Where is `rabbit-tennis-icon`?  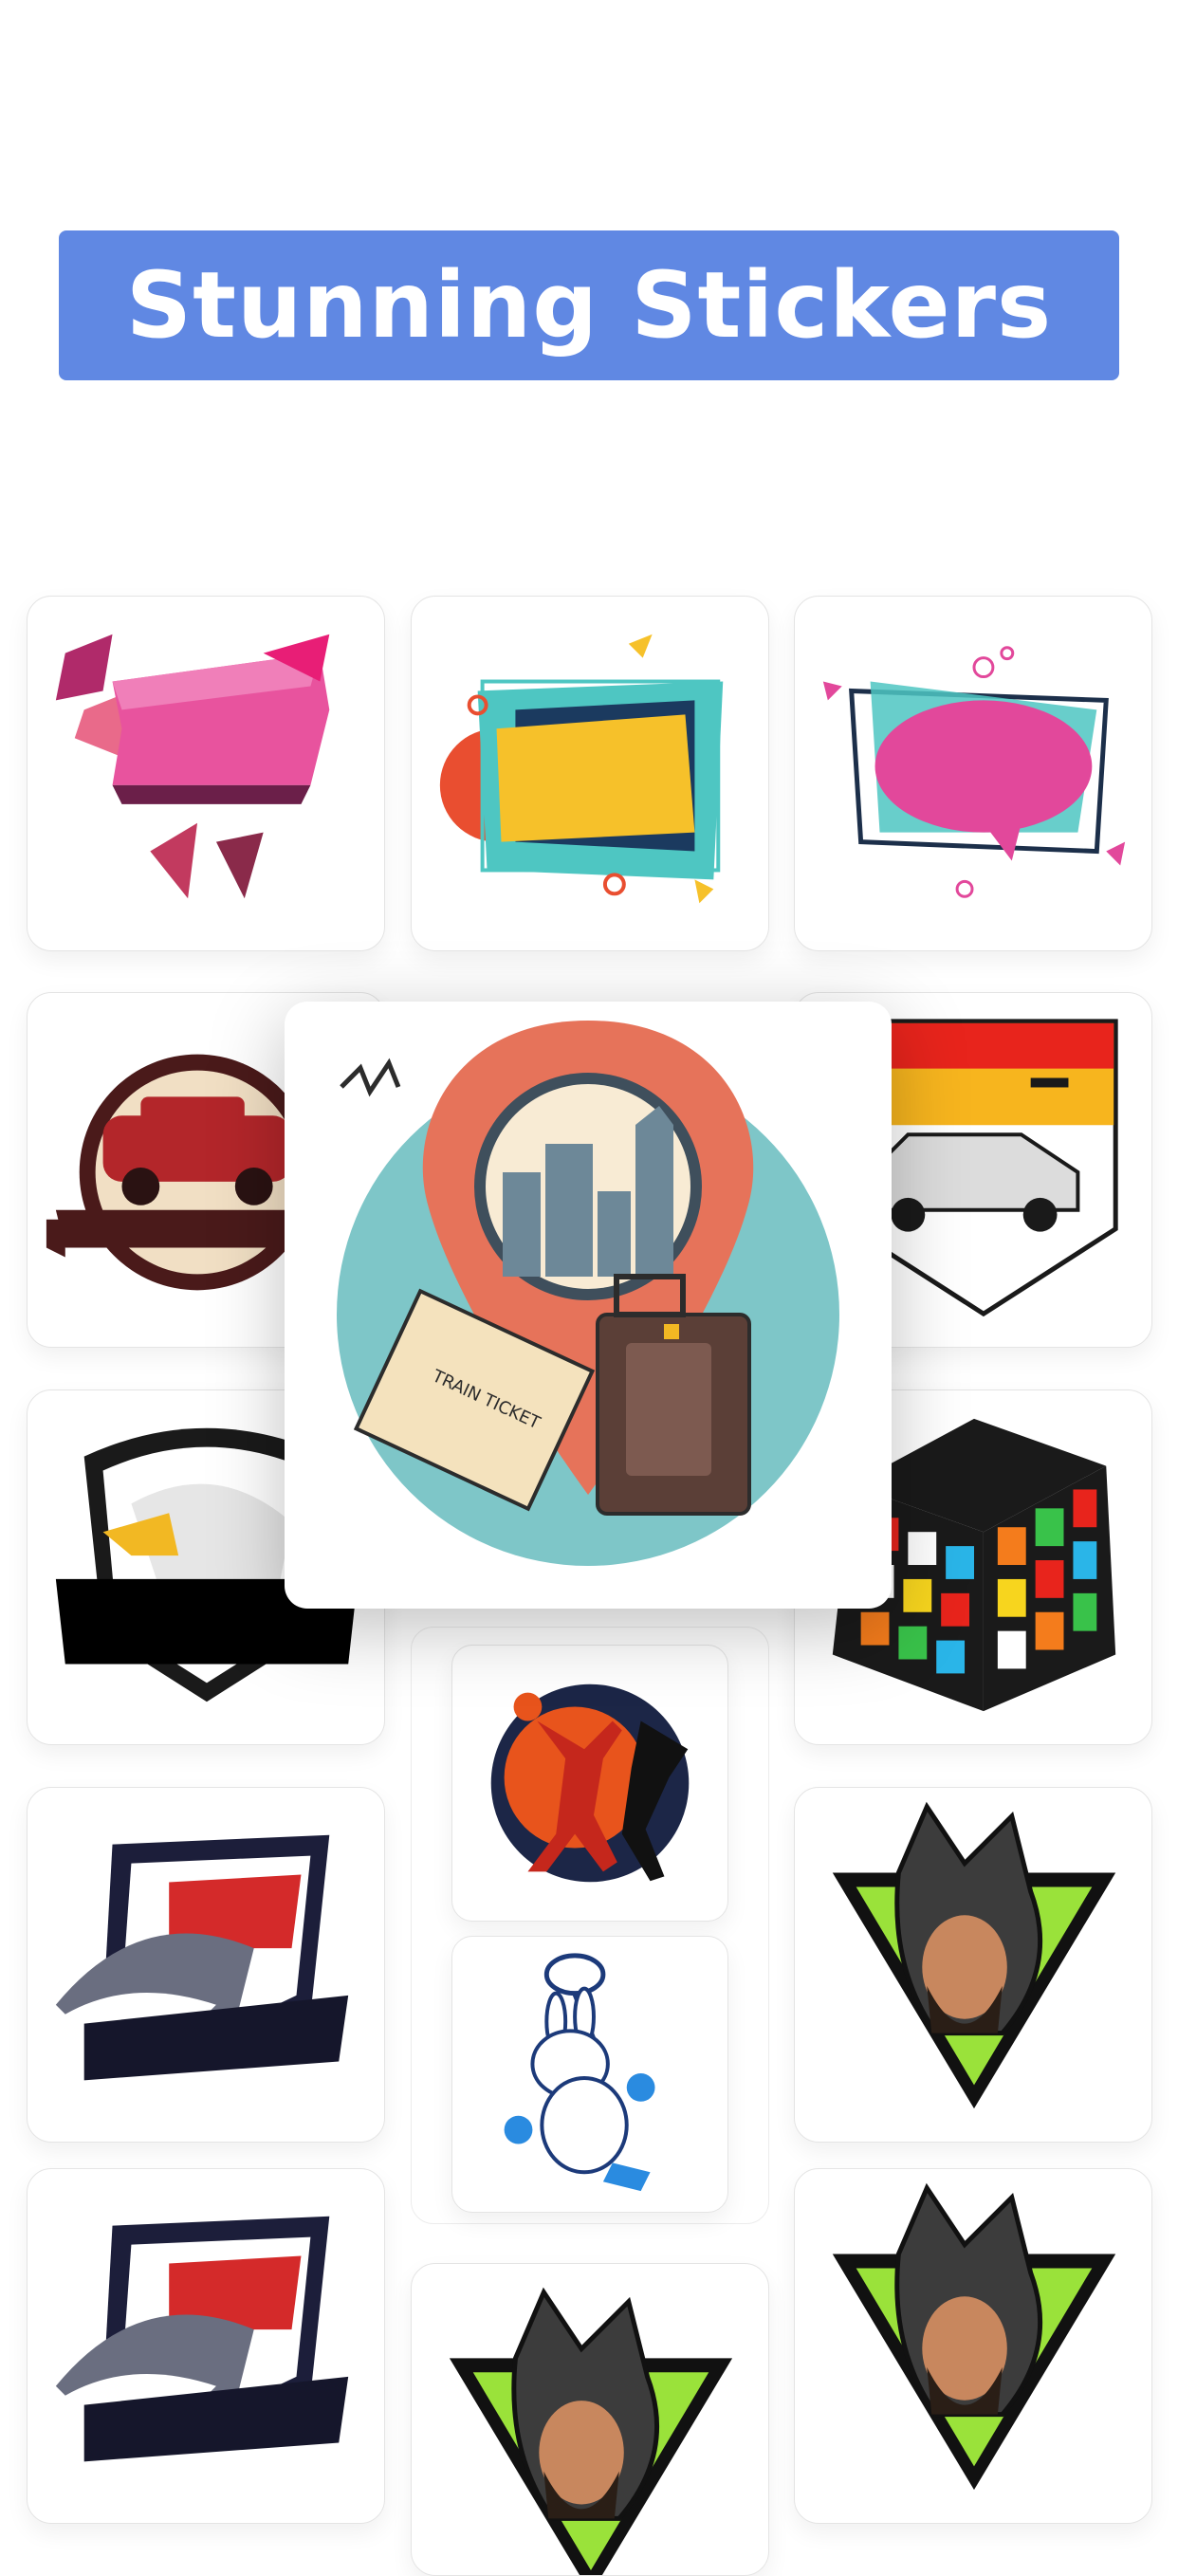 rabbit-tennis-icon is located at coordinates (579, 2072).